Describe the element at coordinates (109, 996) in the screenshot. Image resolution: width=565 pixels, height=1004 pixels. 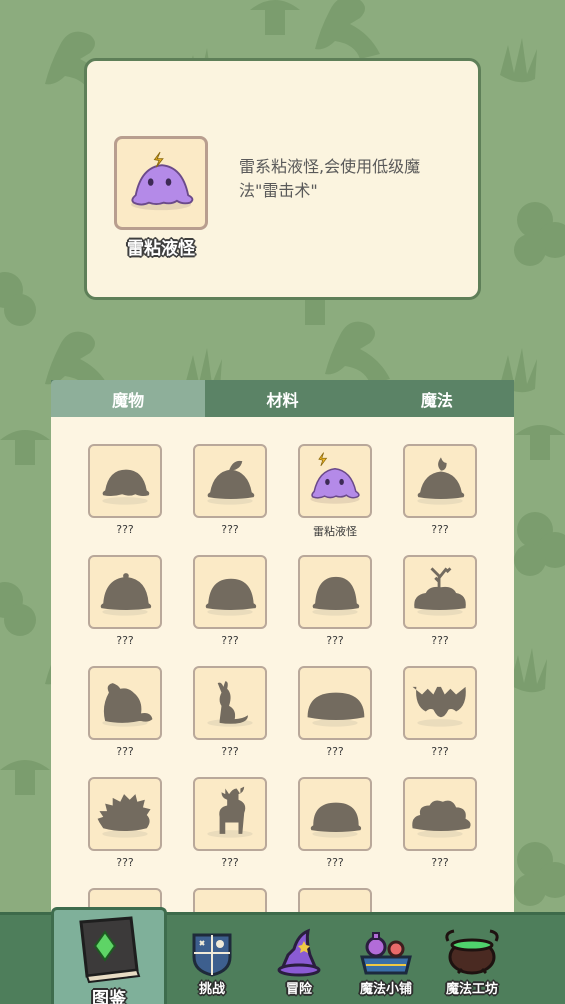
I see `nav-label: 图鉴` at that location.